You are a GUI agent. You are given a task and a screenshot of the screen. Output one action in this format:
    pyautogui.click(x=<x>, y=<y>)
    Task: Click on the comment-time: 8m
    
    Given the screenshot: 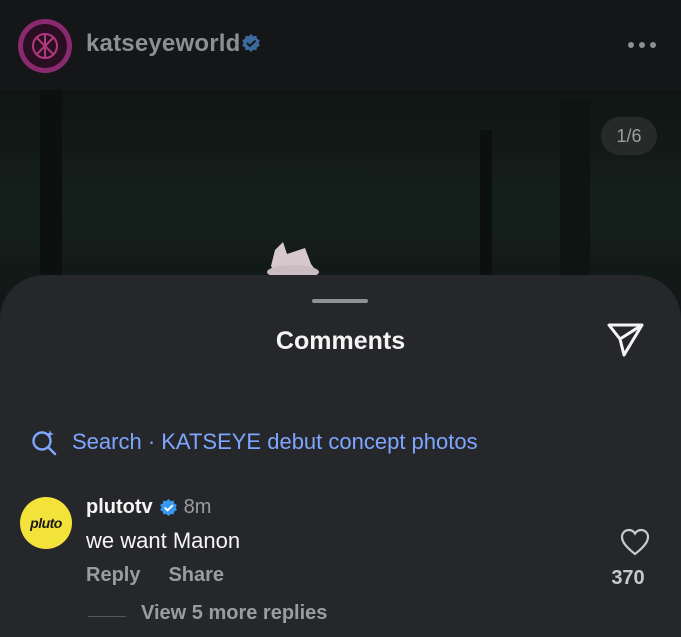 What is the action you would take?
    pyautogui.click(x=197, y=507)
    